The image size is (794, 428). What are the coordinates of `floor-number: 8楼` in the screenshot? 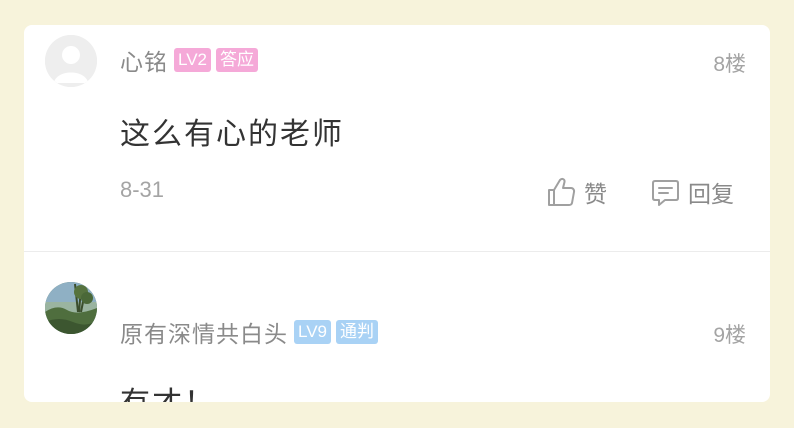 It's located at (729, 64).